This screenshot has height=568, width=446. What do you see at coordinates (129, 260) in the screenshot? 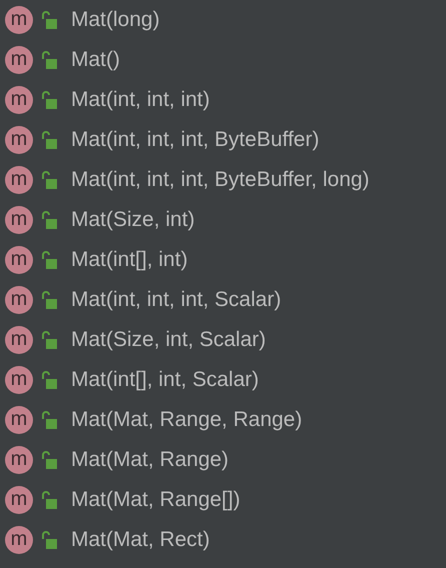
I see `constructor-signature: Mat(int[], int)` at bounding box center [129, 260].